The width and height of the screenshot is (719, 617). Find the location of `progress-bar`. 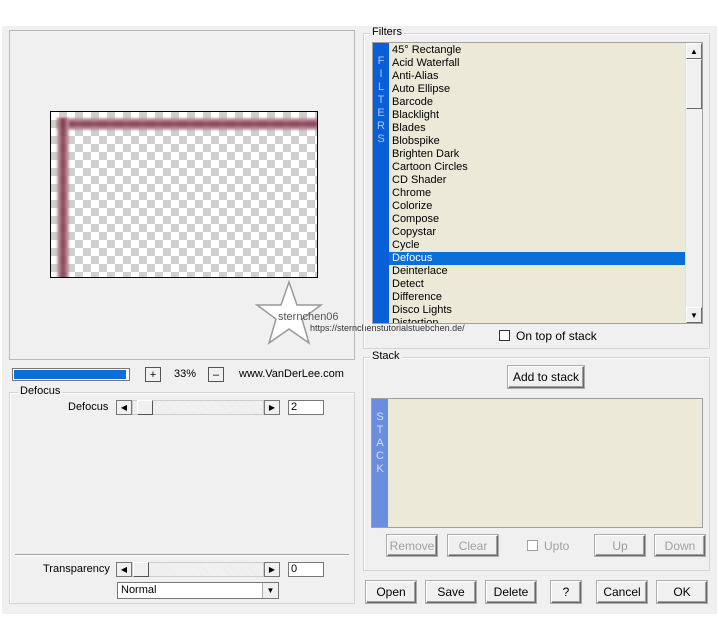

progress-bar is located at coordinates (71, 374).